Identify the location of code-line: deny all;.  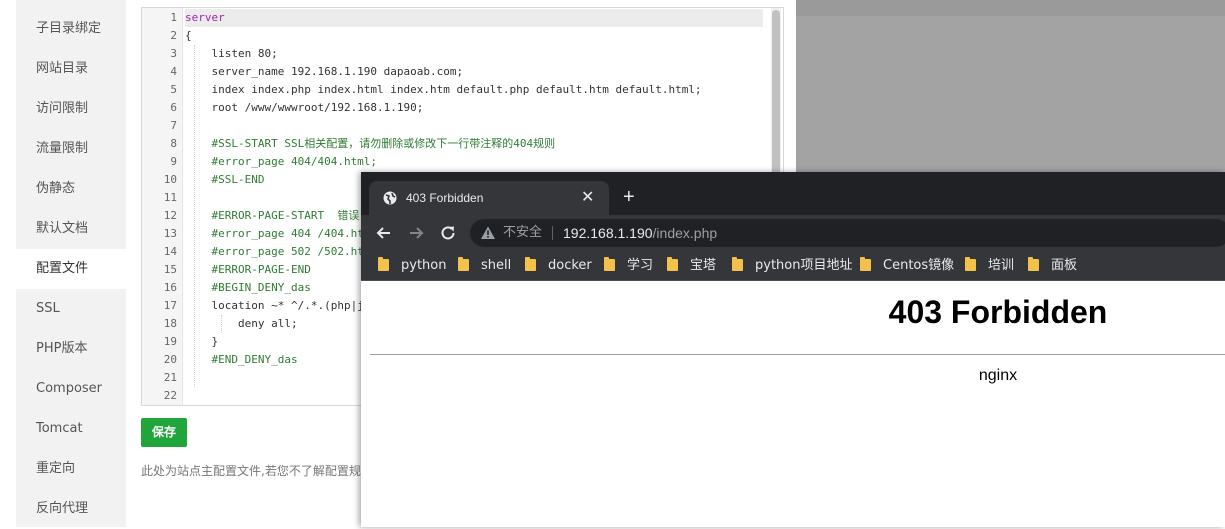
(241, 323).